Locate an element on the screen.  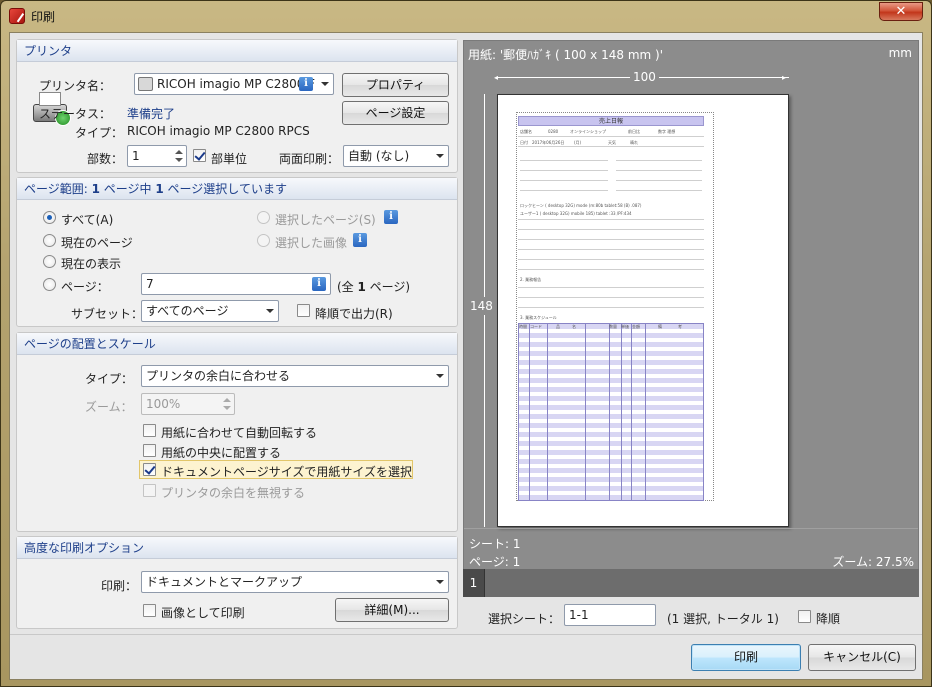
unit-label: mm is located at coordinates (900, 53).